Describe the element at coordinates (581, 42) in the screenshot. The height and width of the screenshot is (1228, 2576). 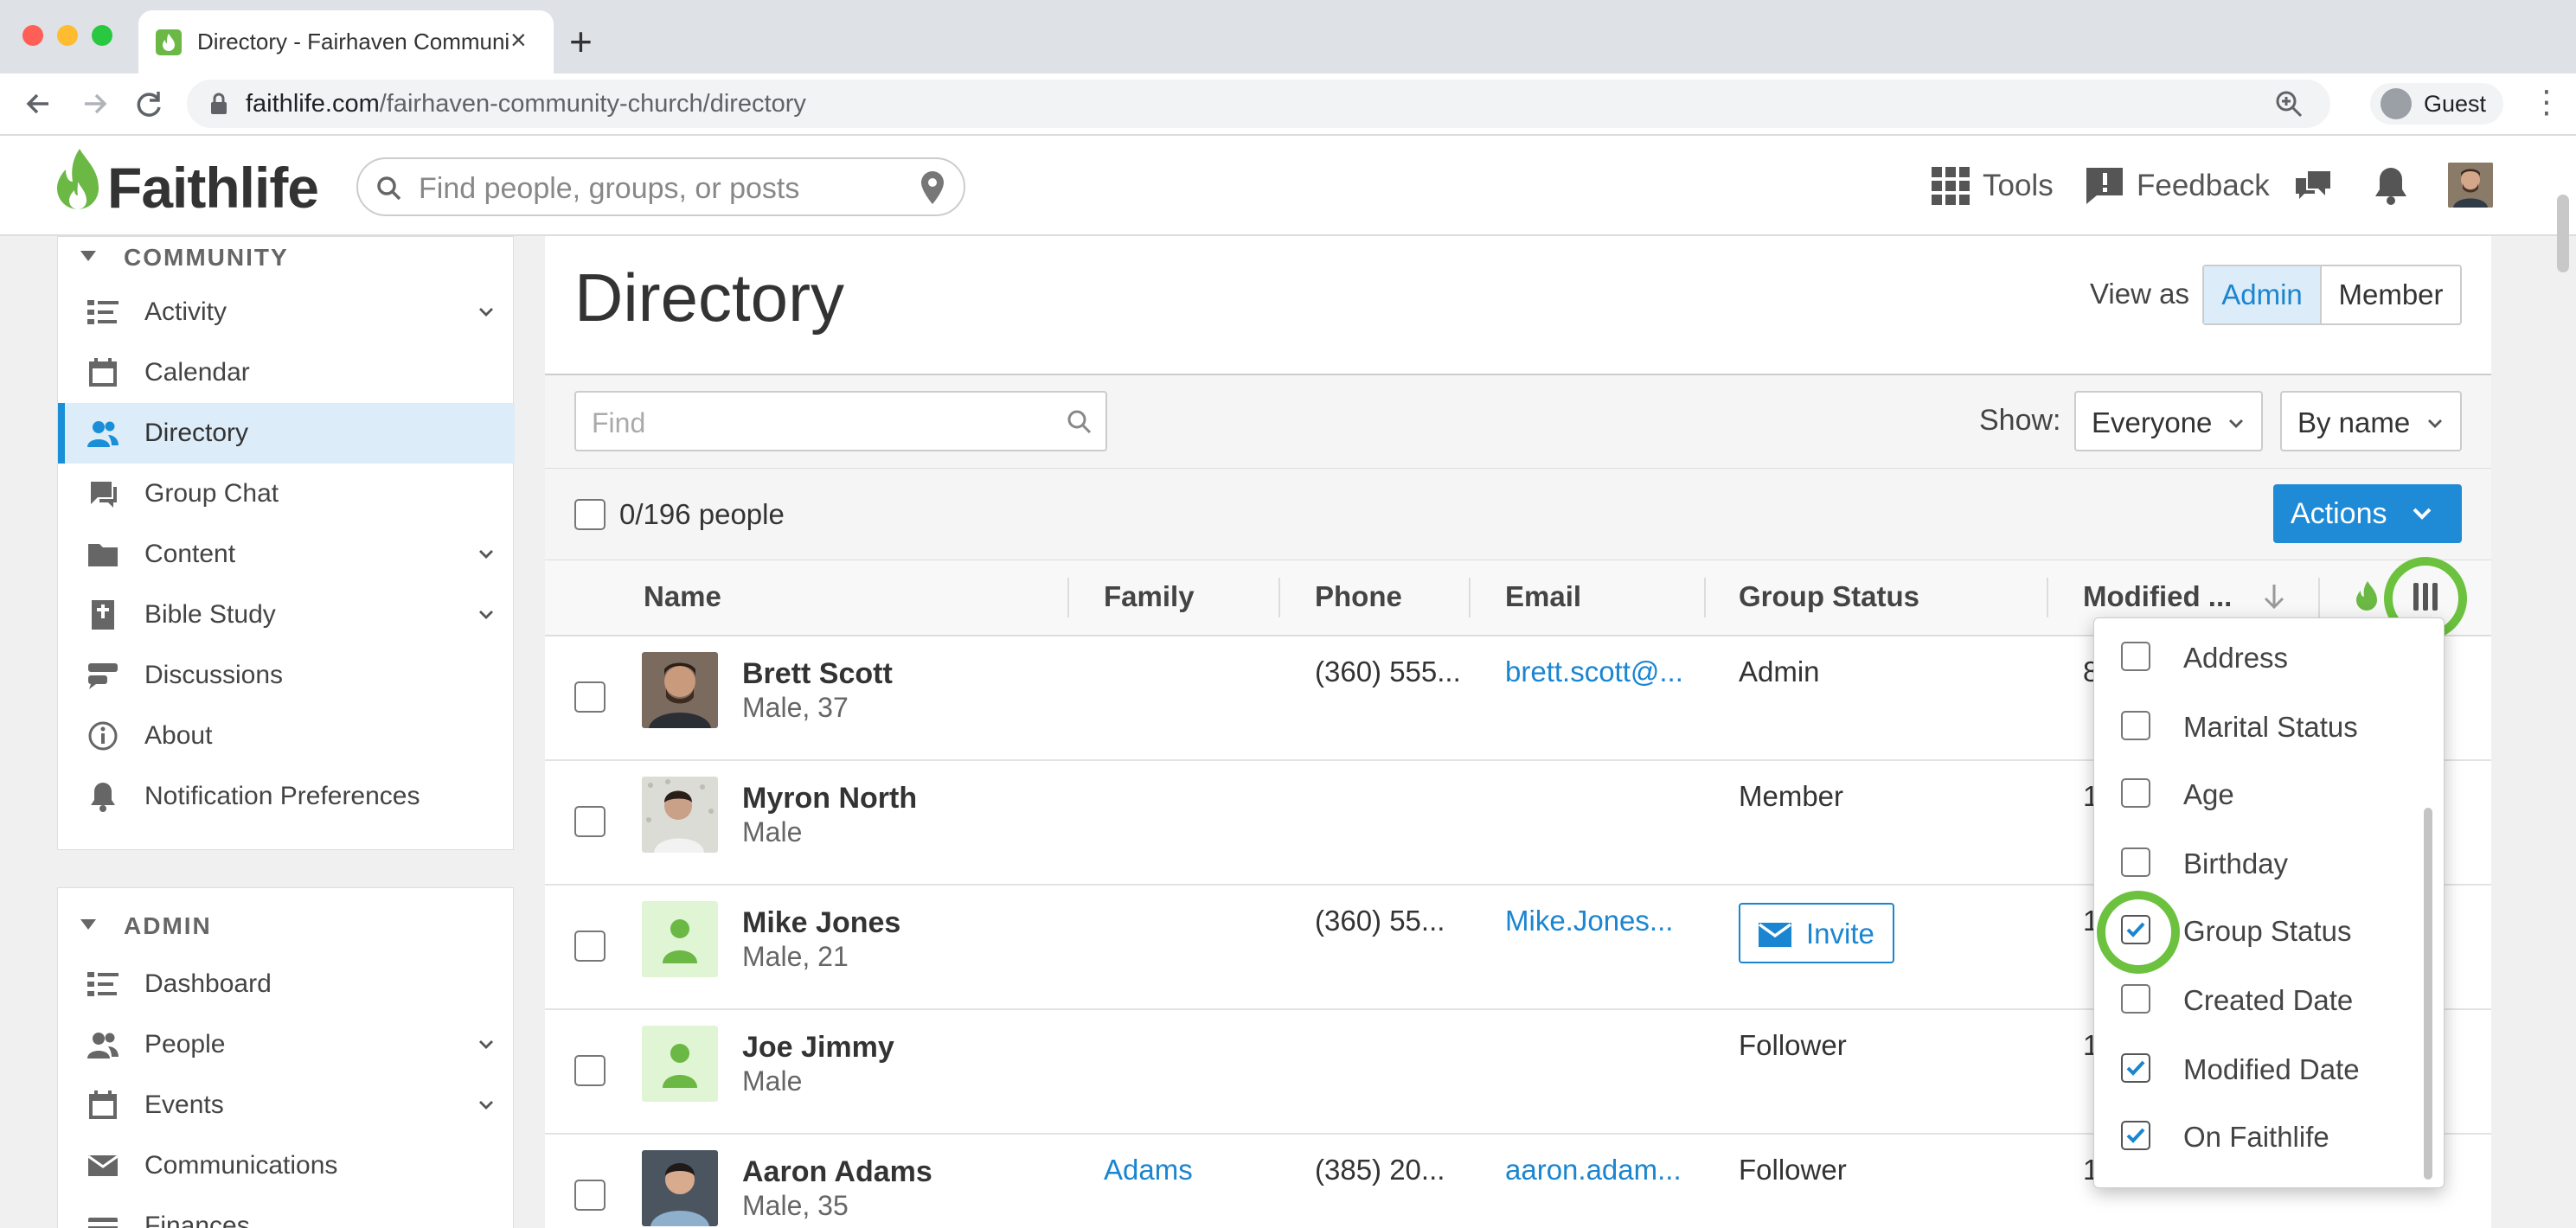
I see `new-tab-button: +` at that location.